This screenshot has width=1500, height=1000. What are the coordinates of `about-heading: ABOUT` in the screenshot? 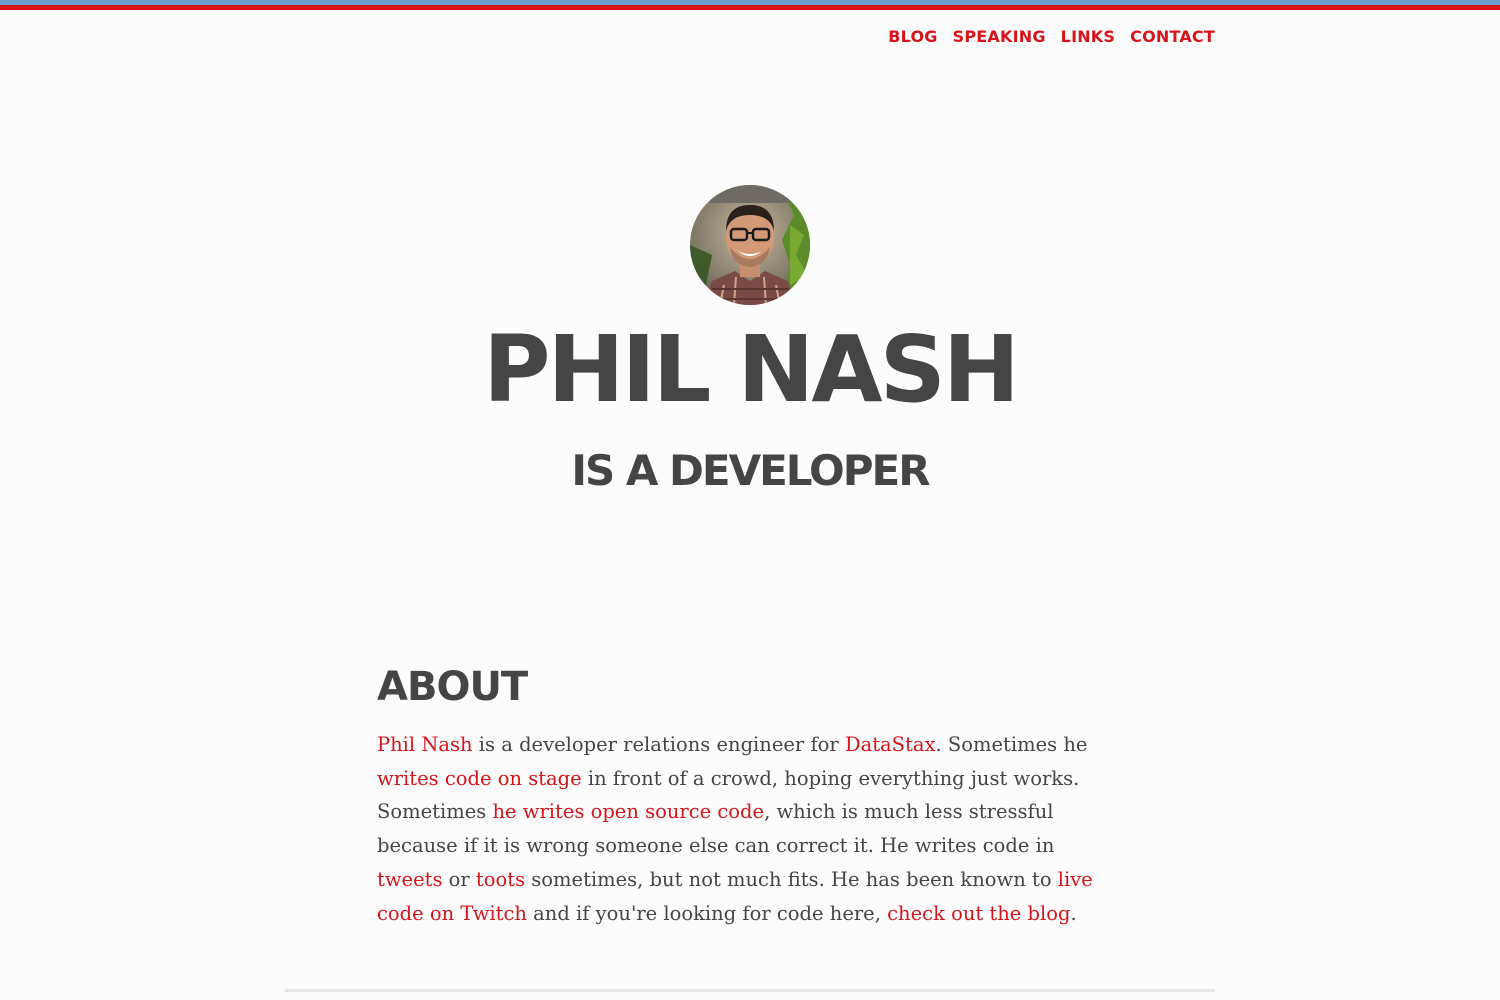 It's located at (452, 687).